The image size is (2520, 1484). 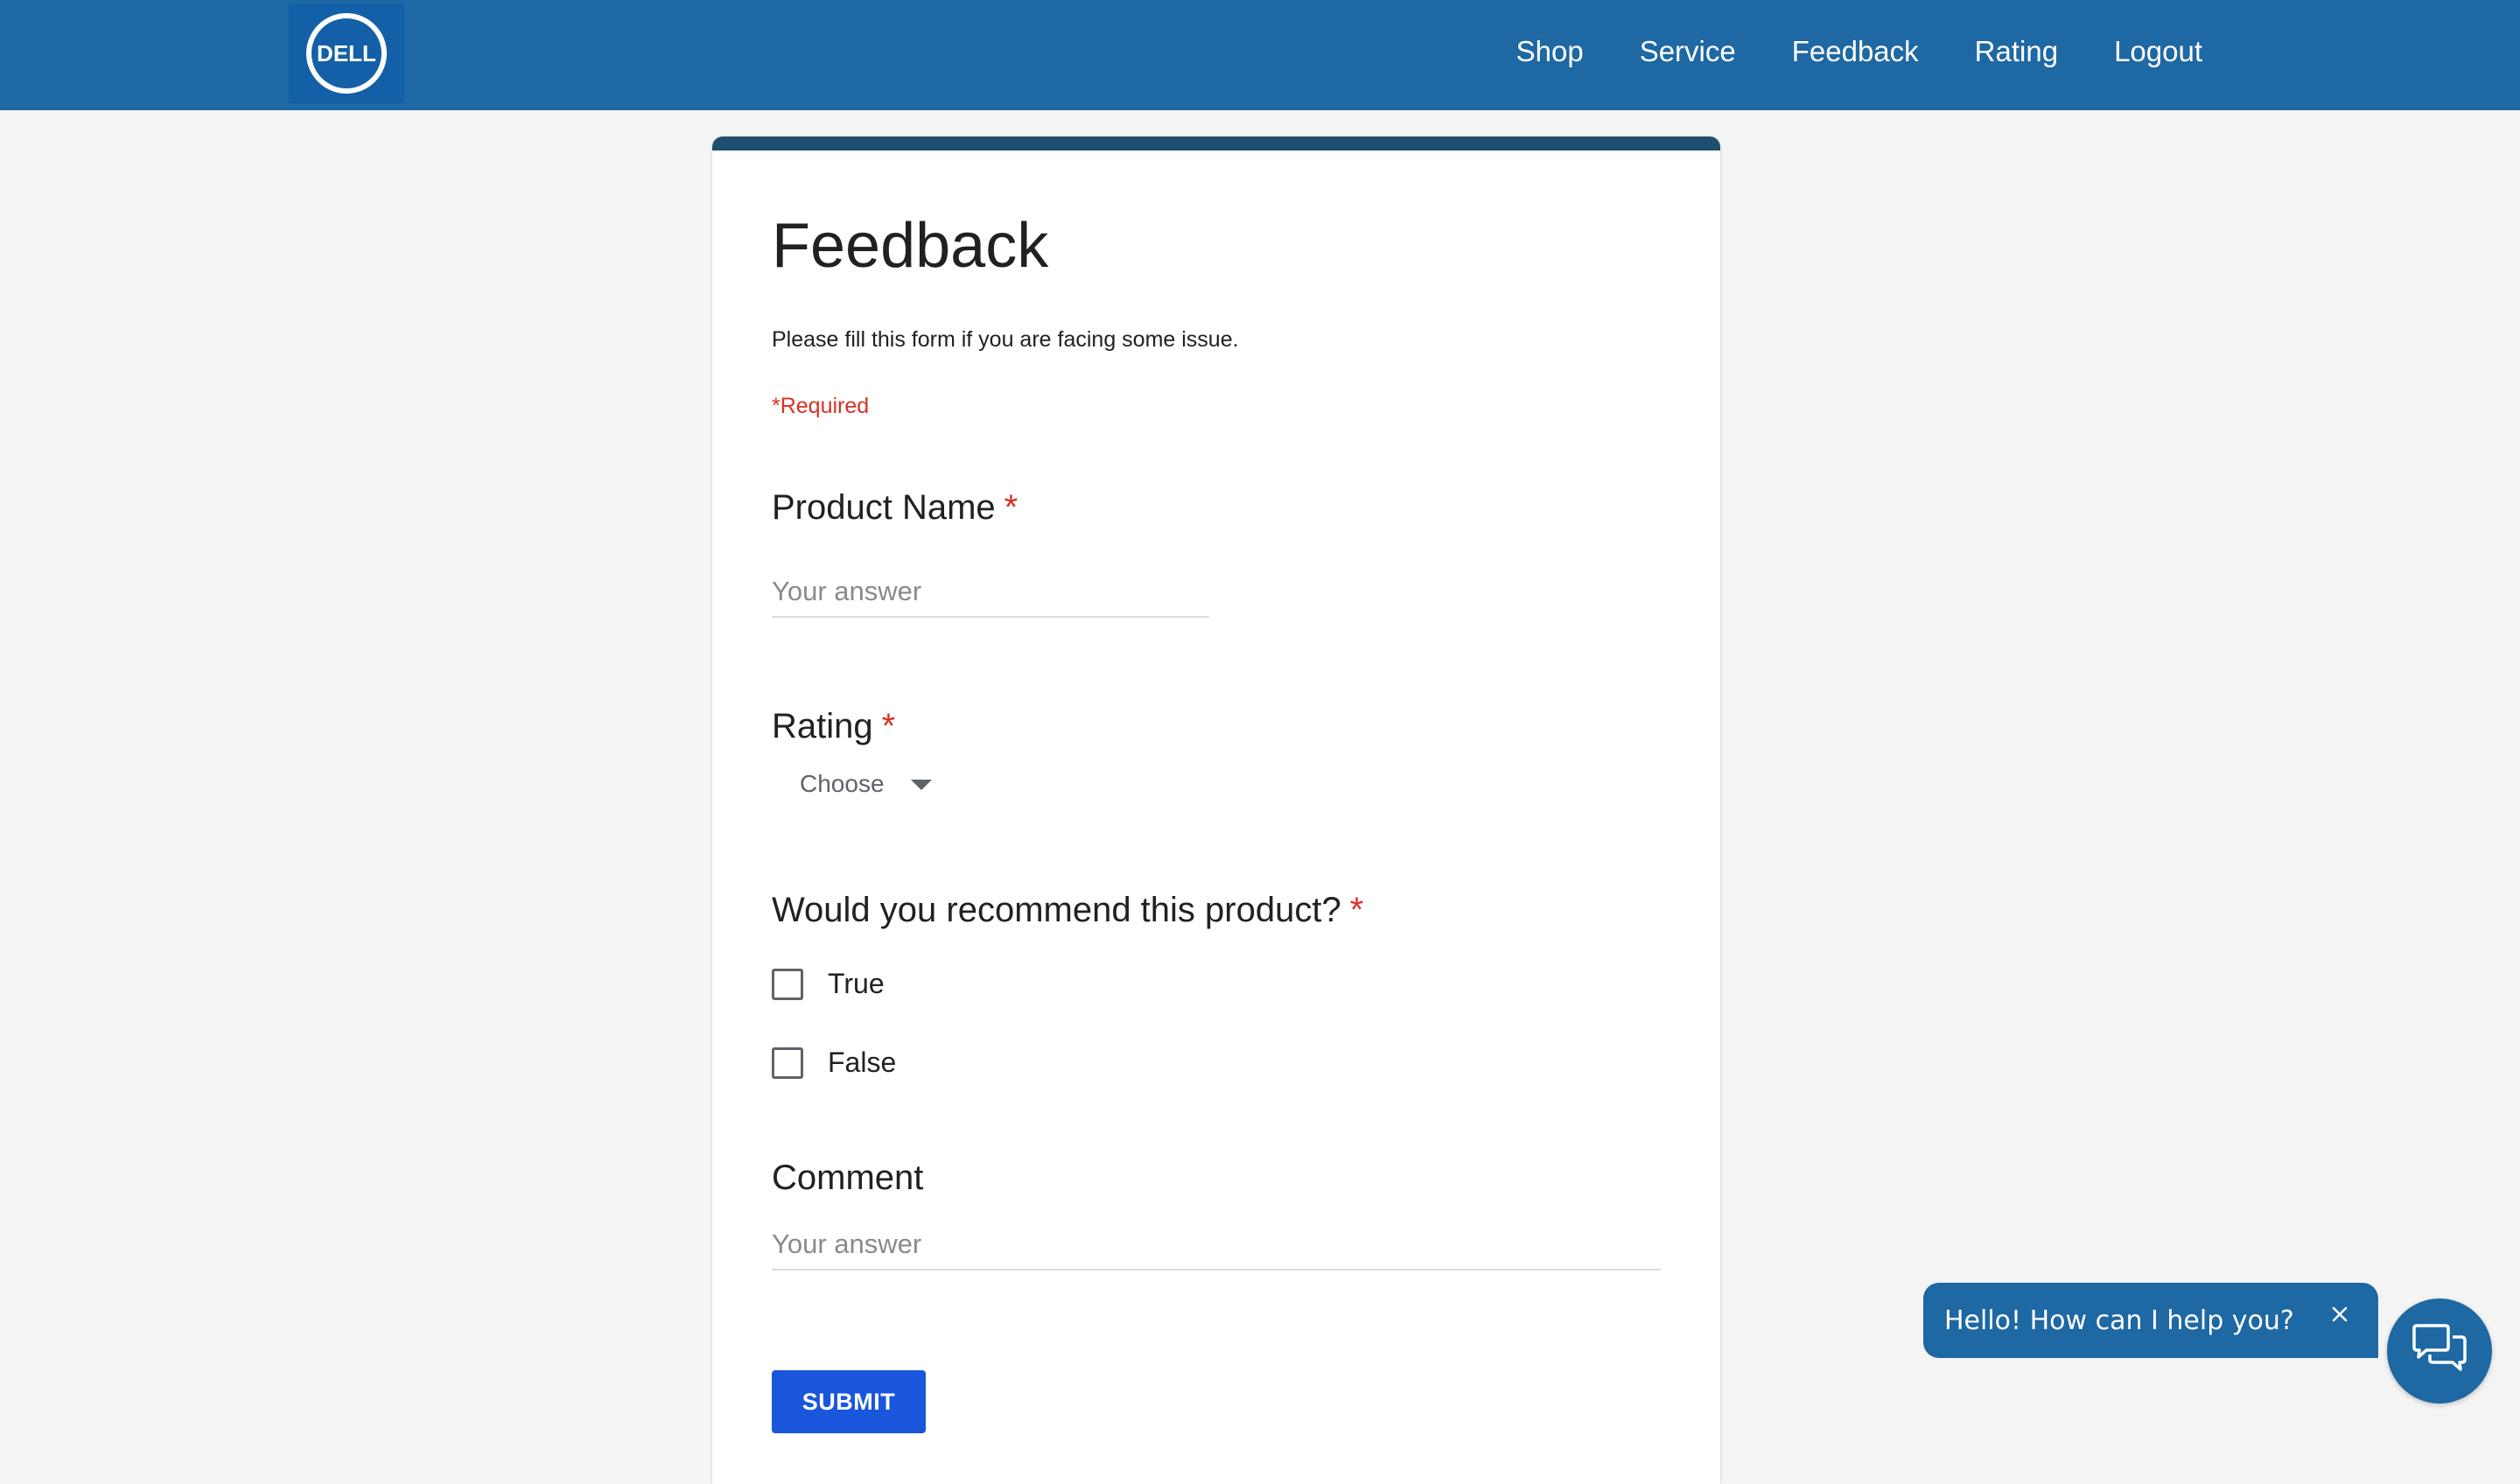 I want to click on chat-bubbles-icon, so click(x=2439, y=1351).